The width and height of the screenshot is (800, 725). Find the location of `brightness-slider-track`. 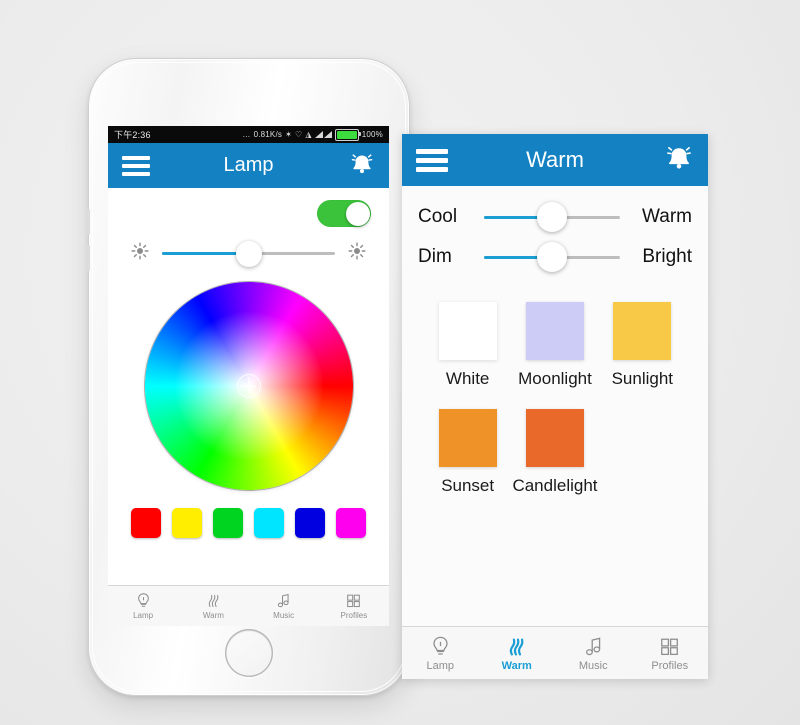

brightness-slider-track is located at coordinates (248, 253).